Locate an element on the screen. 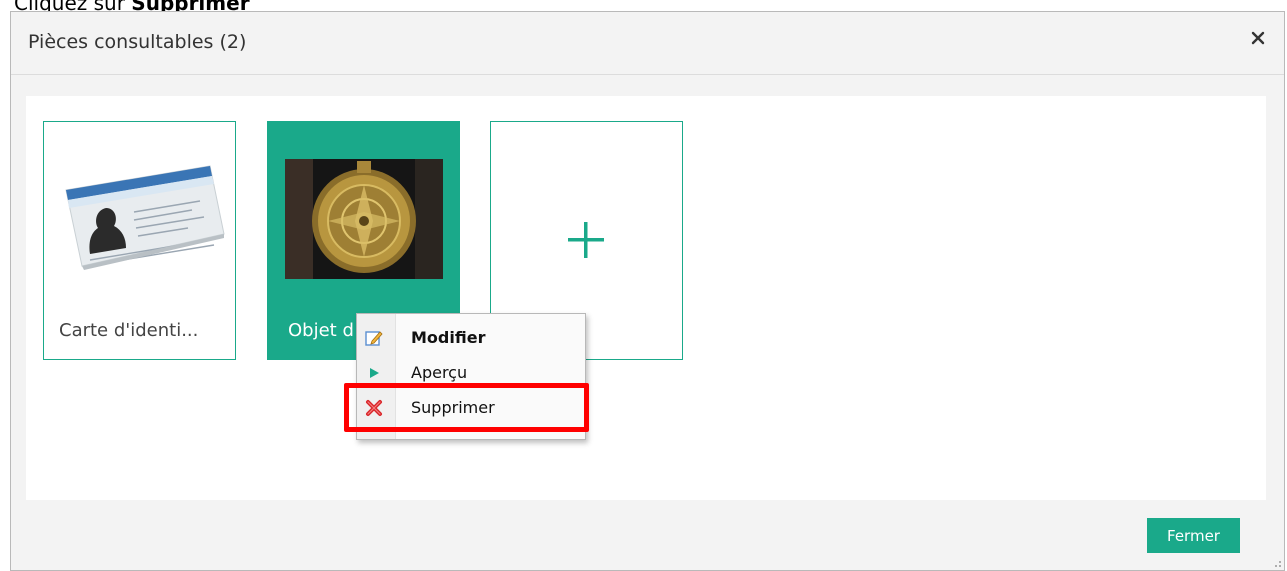 This screenshot has width=1287, height=571. menu-item-label: Modifier is located at coordinates (448, 337).